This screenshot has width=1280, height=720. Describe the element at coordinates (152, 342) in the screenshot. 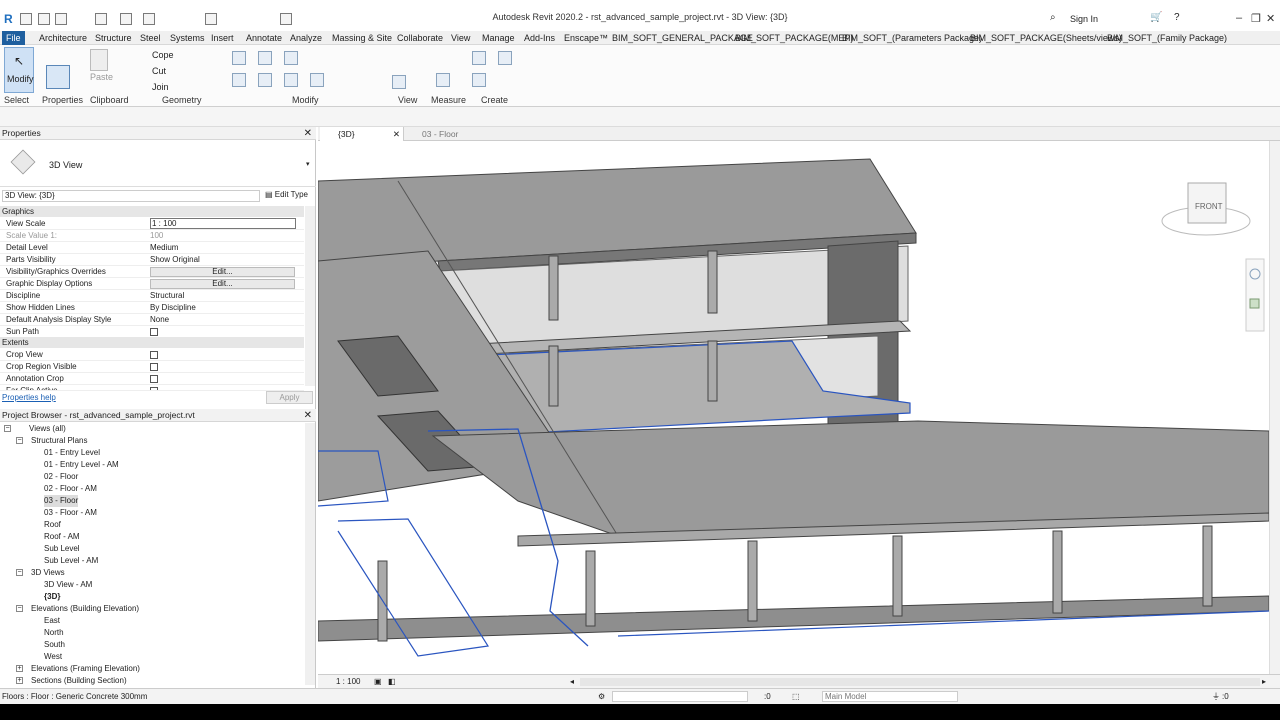

I see `section-extents: Extents` at that location.